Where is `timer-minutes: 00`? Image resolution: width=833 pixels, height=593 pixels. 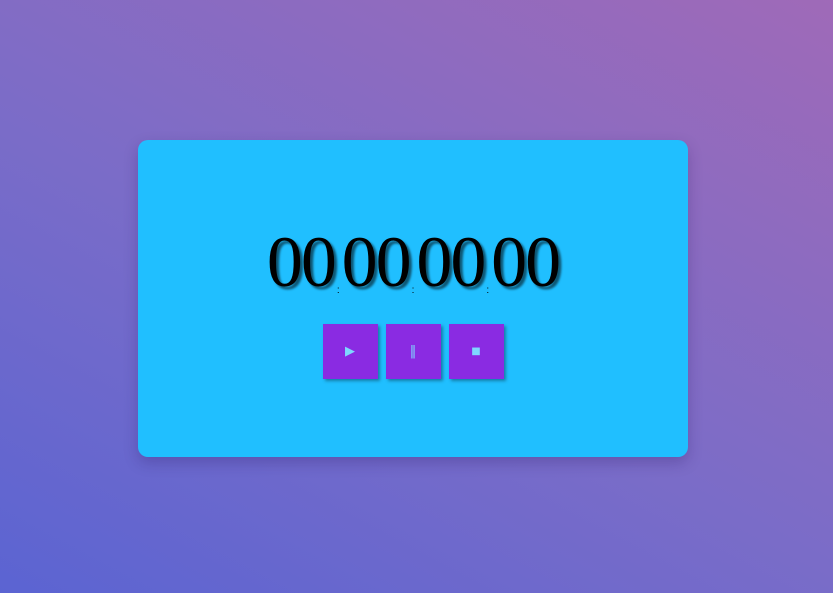
timer-minutes: 00 is located at coordinates (376, 262).